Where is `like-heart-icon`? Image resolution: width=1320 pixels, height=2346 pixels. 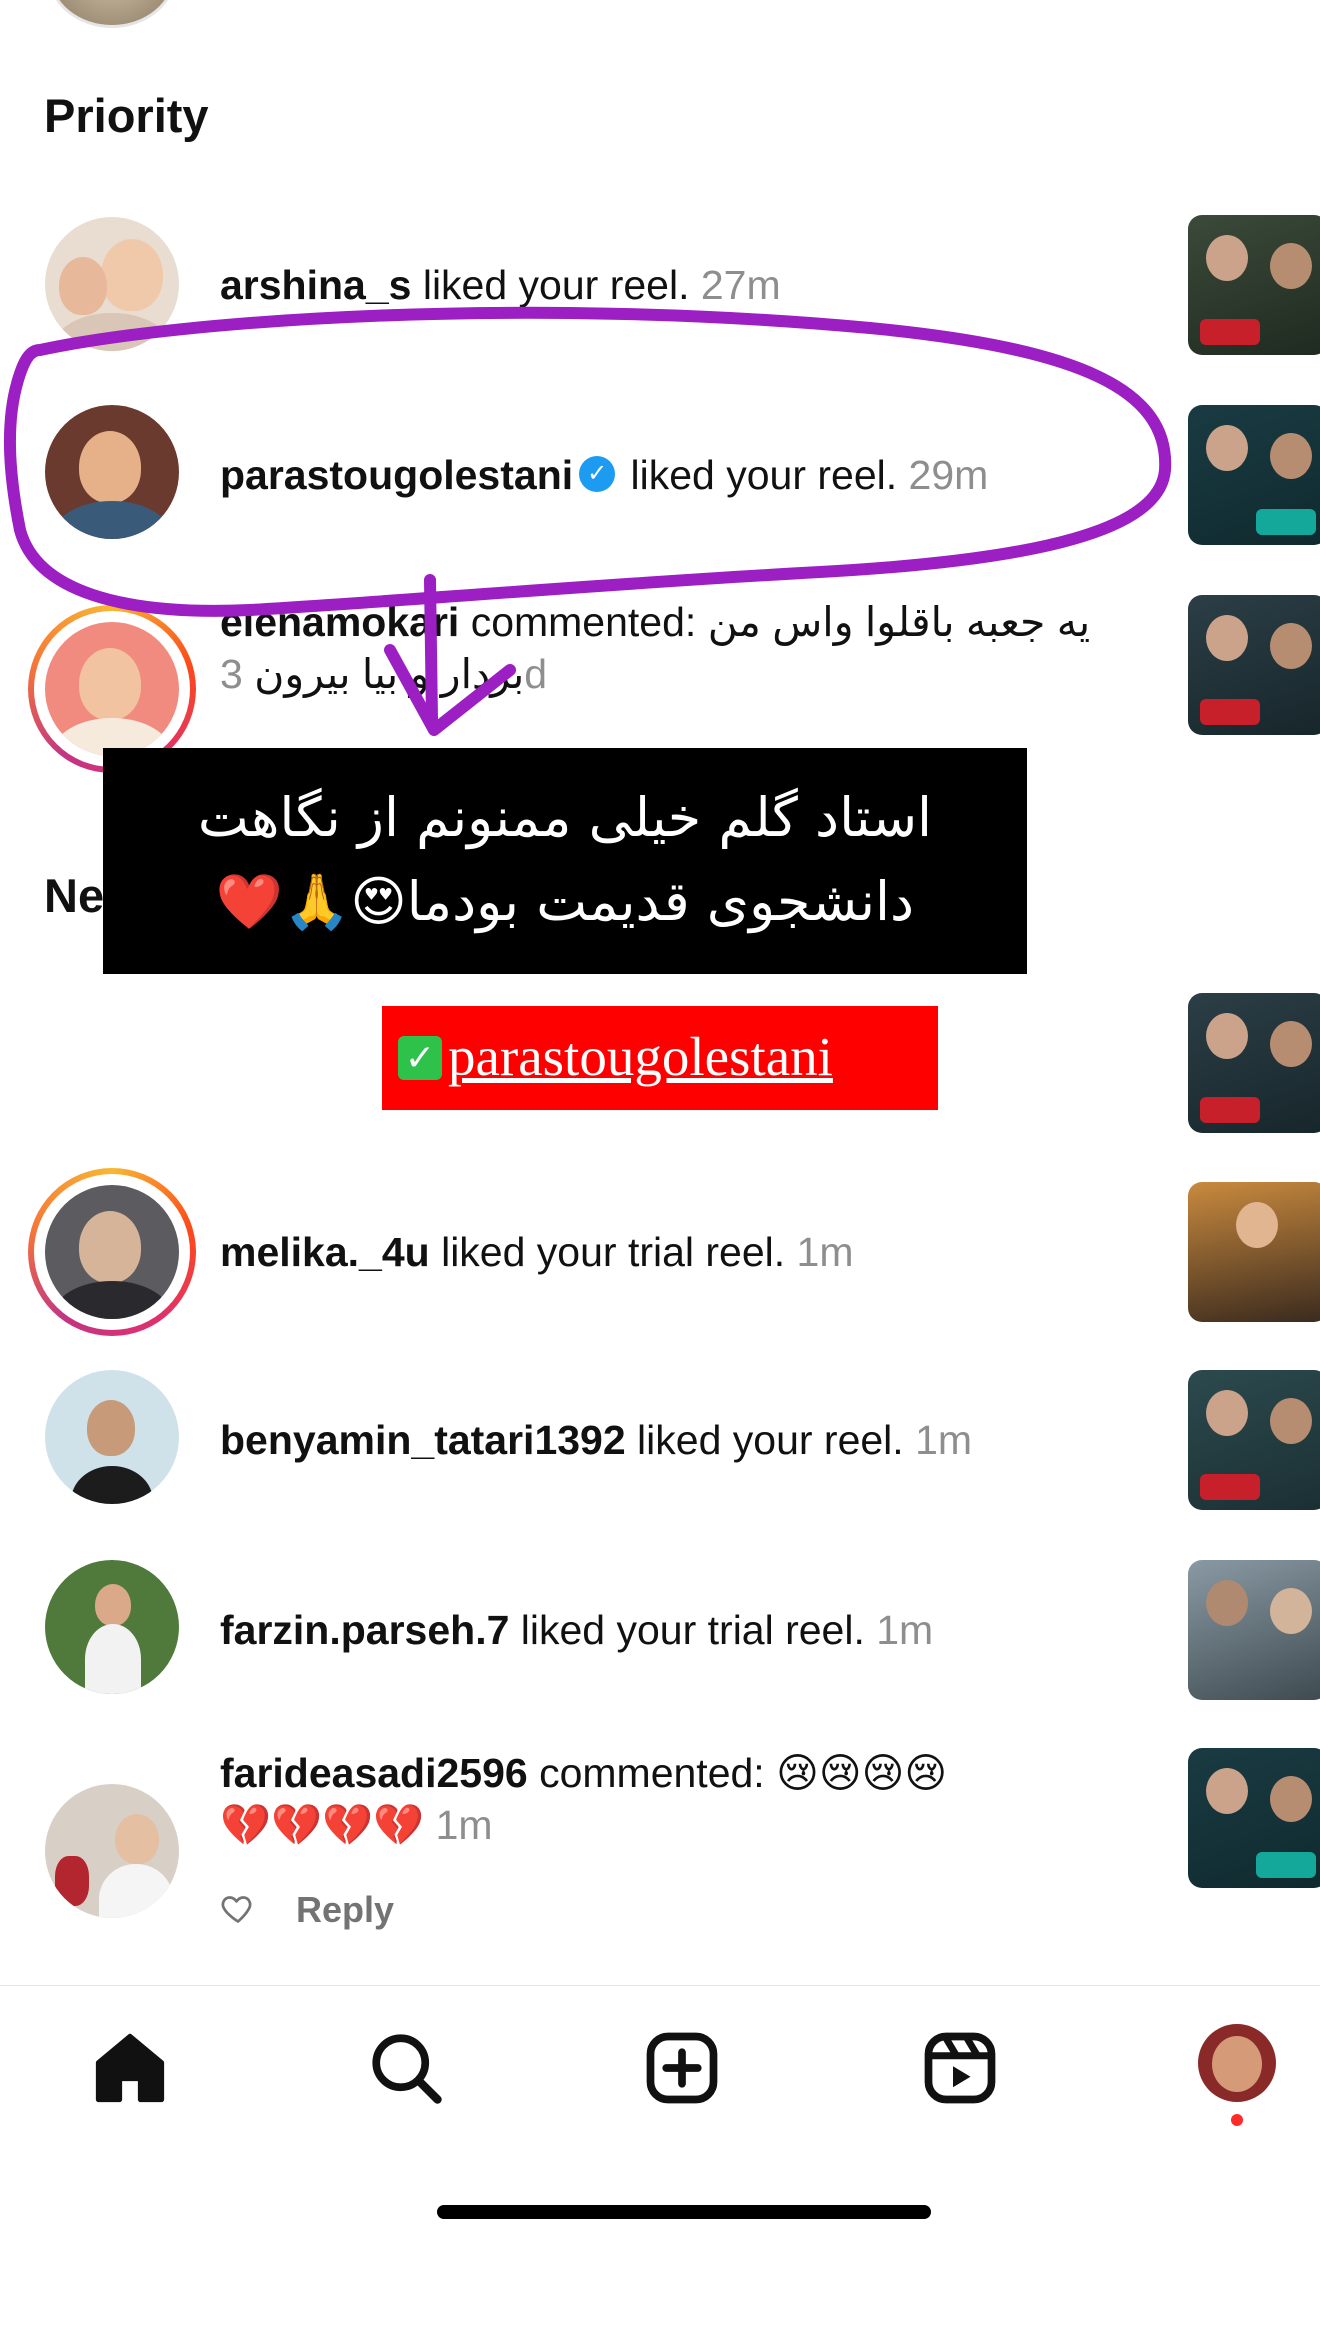
like-heart-icon is located at coordinates (238, 1908).